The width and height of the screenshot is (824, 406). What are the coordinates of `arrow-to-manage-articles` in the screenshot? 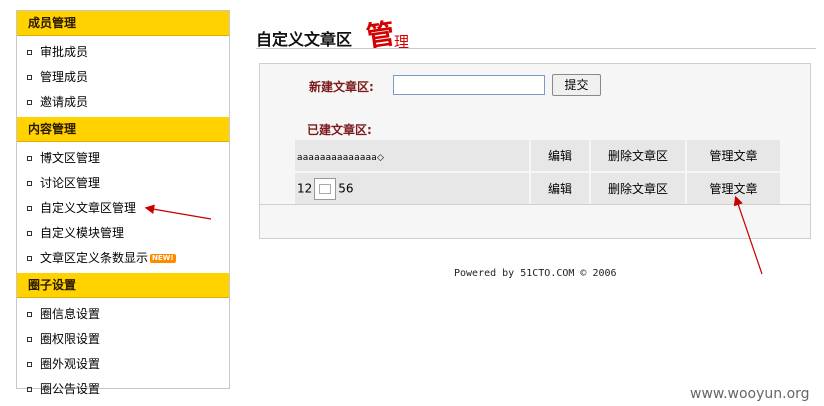 It's located at (748, 235).